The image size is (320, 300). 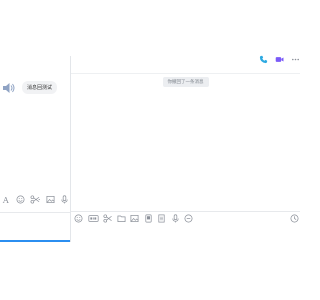 What do you see at coordinates (188, 218) in the screenshot?
I see `more-circle-icon` at bounding box center [188, 218].